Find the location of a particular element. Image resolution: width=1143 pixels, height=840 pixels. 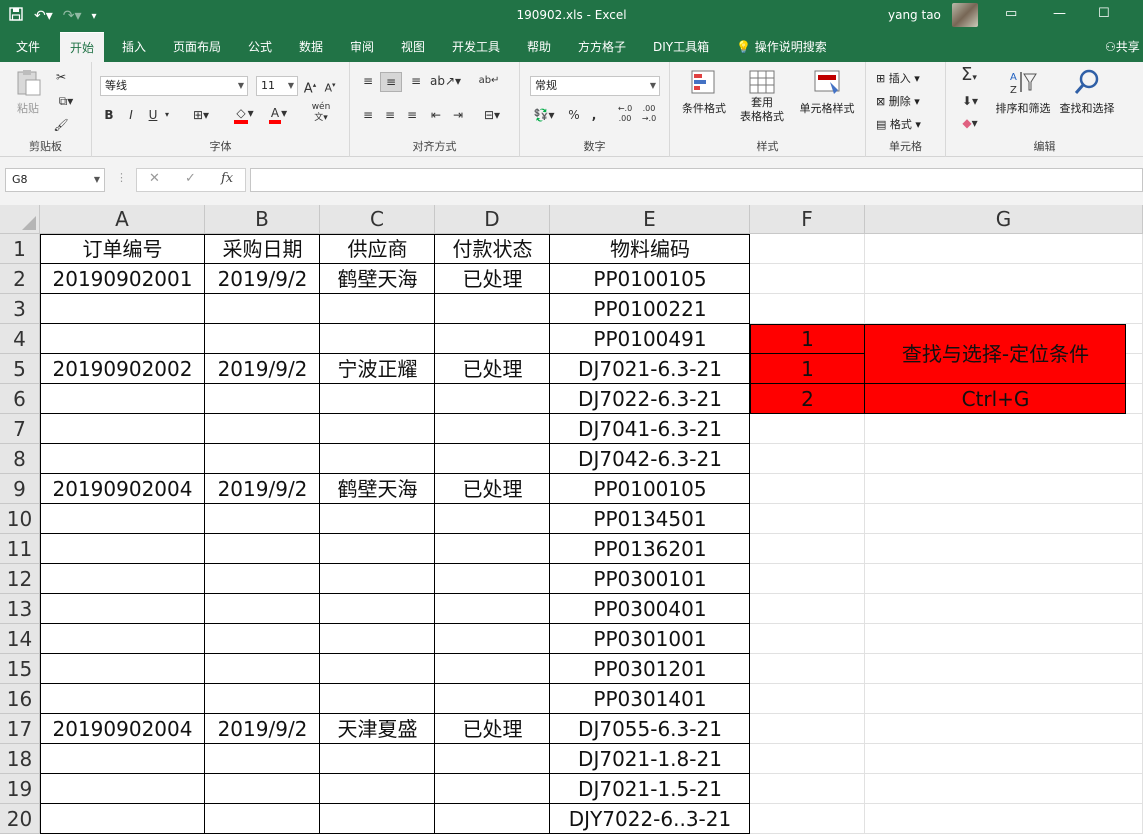

user-name: yang tao is located at coordinates (914, 15).